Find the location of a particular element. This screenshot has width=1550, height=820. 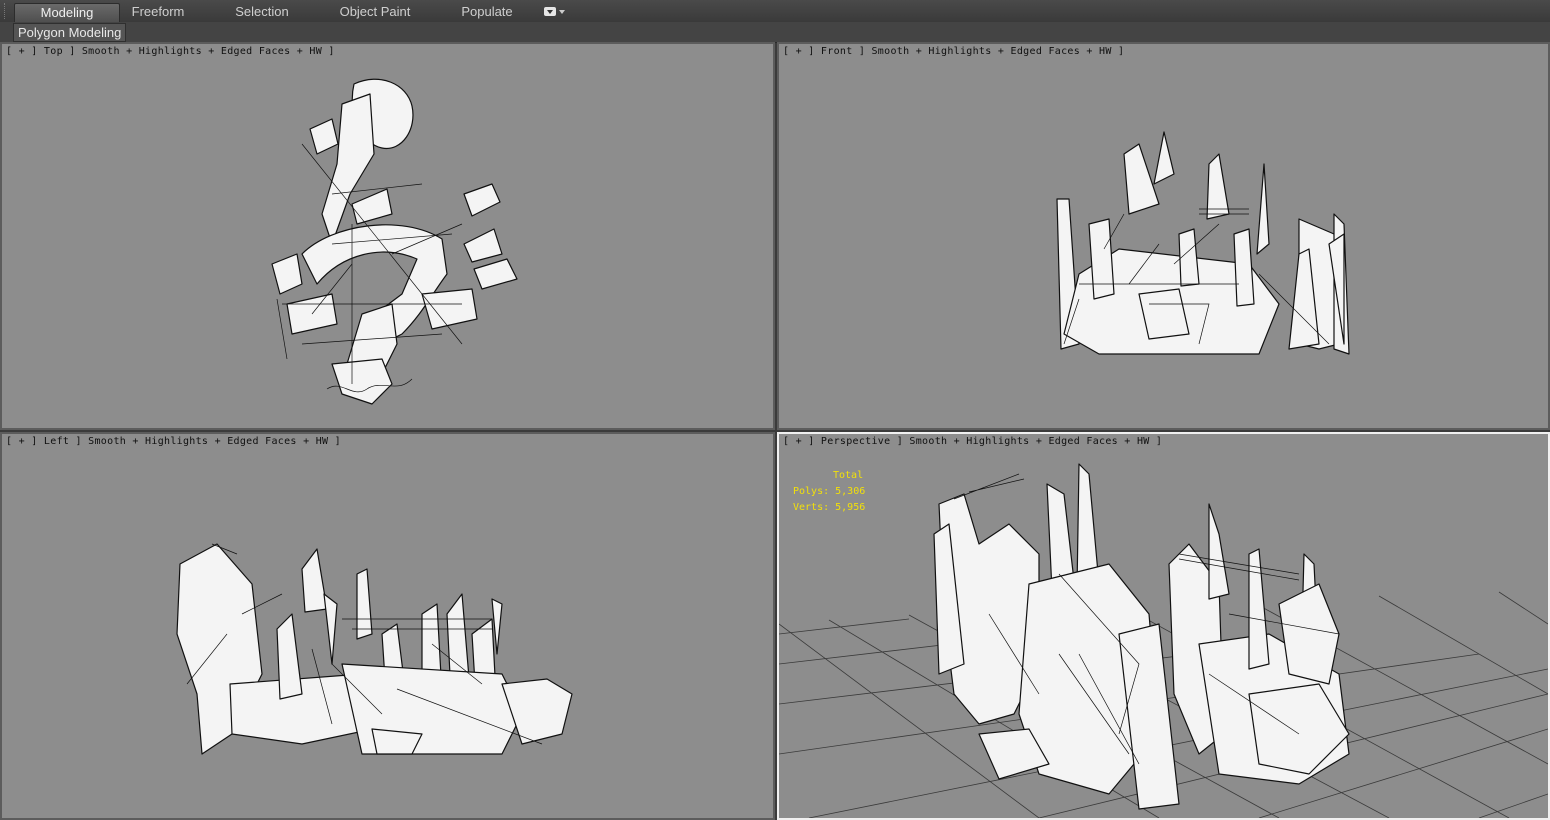

ribbon-sub-panel: Polygon Modeling is located at coordinates (775, 32).